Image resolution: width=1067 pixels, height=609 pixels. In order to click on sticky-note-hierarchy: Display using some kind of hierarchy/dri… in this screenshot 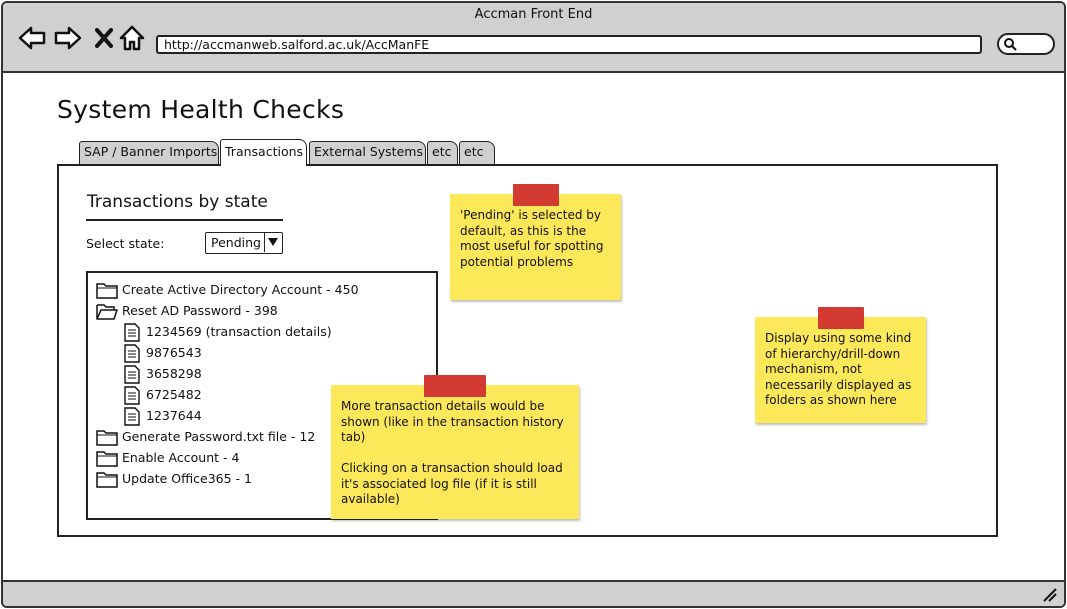, I will do `click(840, 365)`.